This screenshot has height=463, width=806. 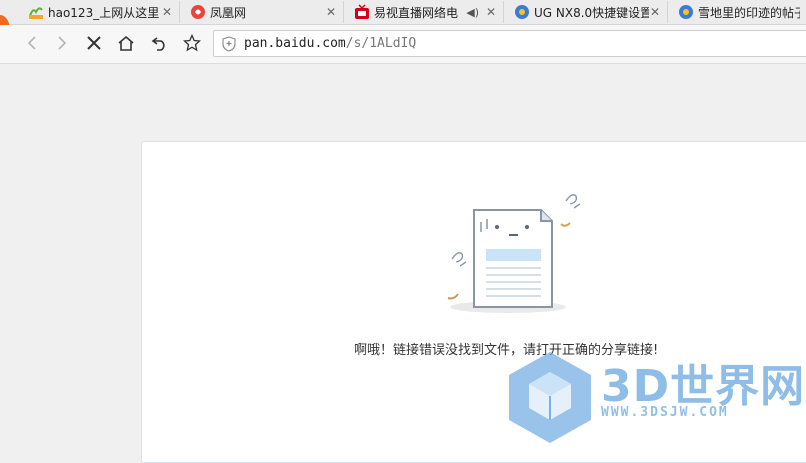 I want to click on home-icon, so click(x=126, y=43).